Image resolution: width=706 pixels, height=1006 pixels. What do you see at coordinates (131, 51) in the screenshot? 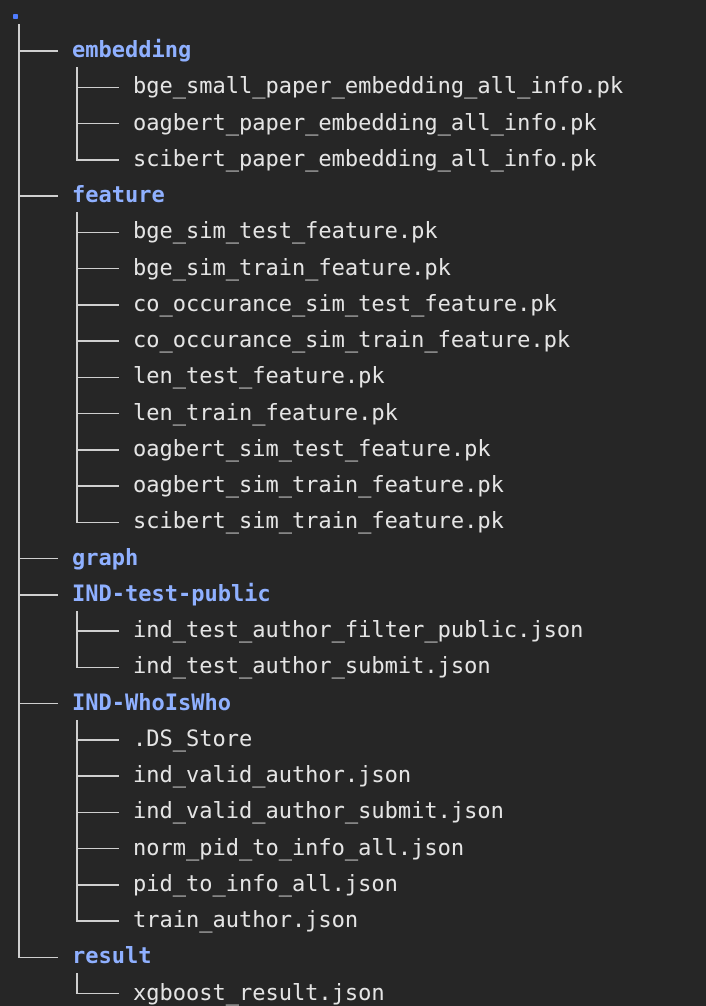
I see `directory-embedding: embedding` at bounding box center [131, 51].